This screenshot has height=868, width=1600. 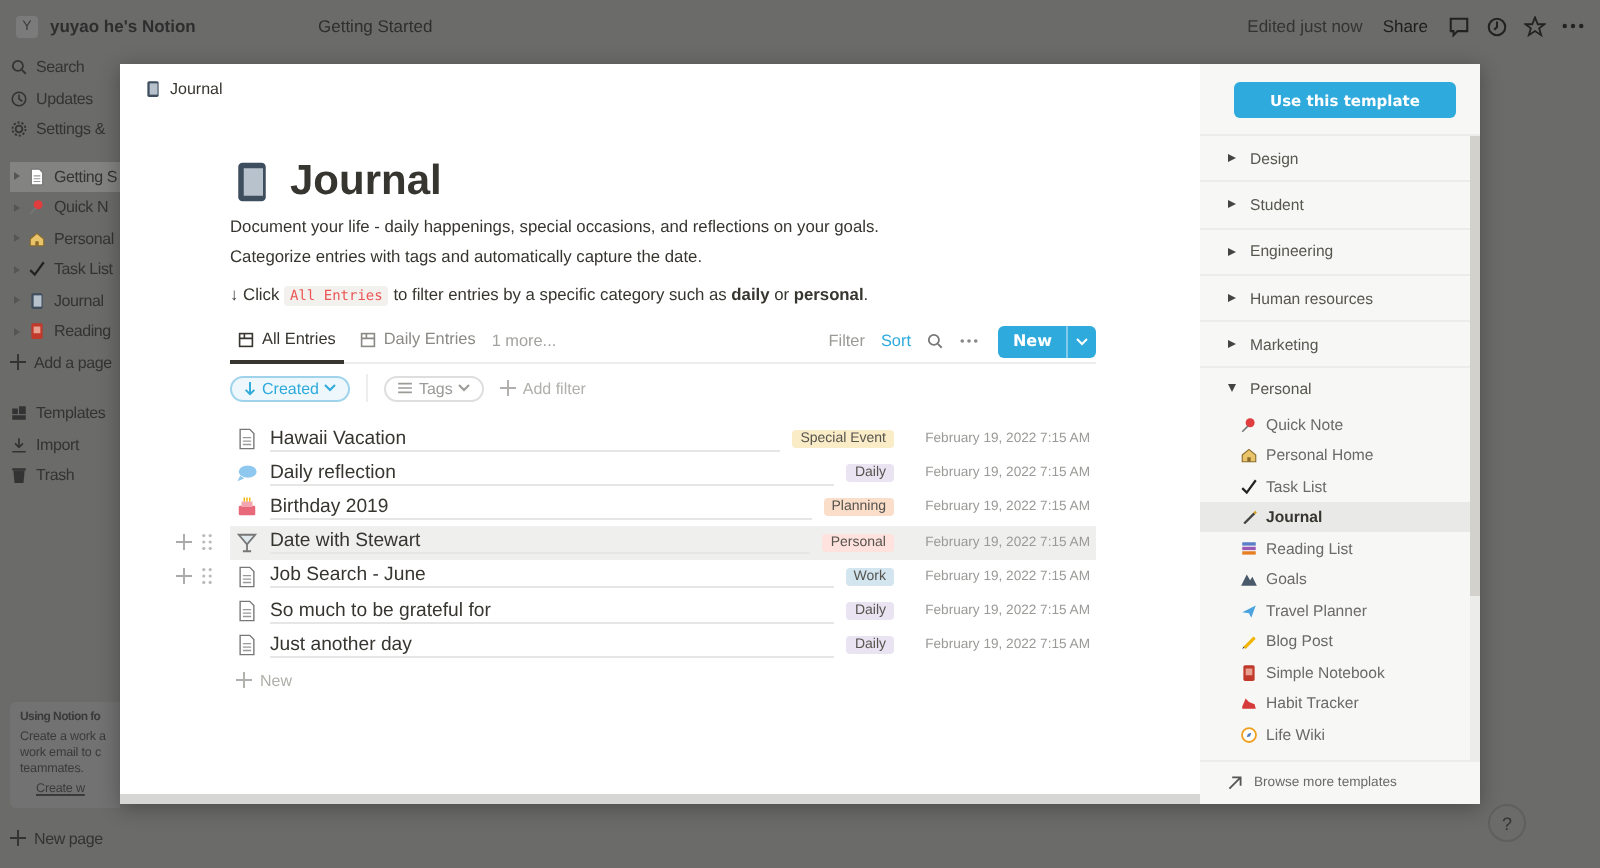 What do you see at coordinates (196, 89) in the screenshot?
I see `dialog-breadcrumb: Journal` at bounding box center [196, 89].